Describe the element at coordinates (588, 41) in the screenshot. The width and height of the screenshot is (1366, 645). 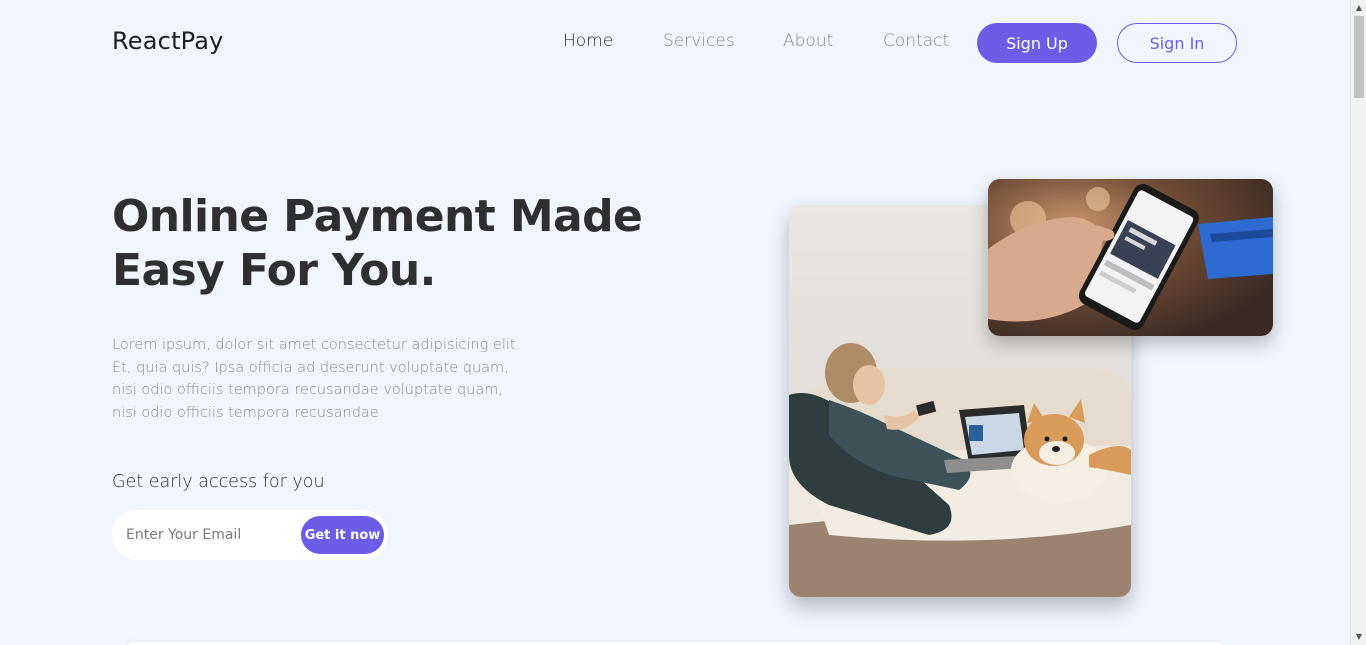
I see `nav-home: Home` at that location.